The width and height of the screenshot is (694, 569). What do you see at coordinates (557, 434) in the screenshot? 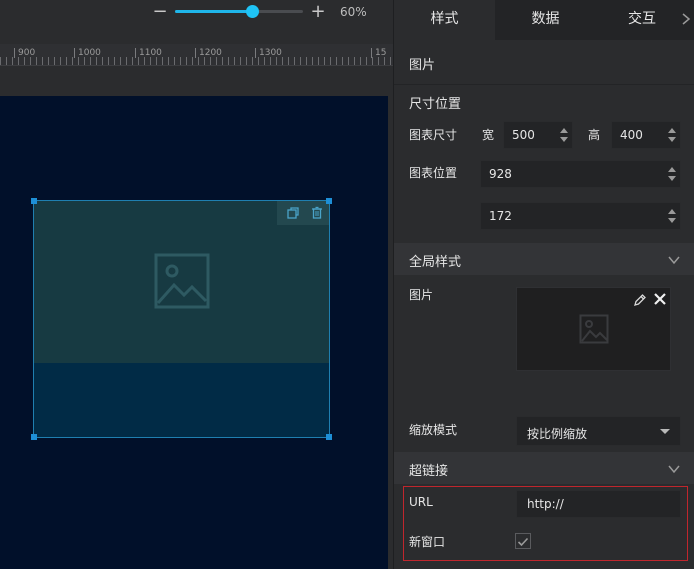
I see `scale-mode-value: 按比例缩放` at bounding box center [557, 434].